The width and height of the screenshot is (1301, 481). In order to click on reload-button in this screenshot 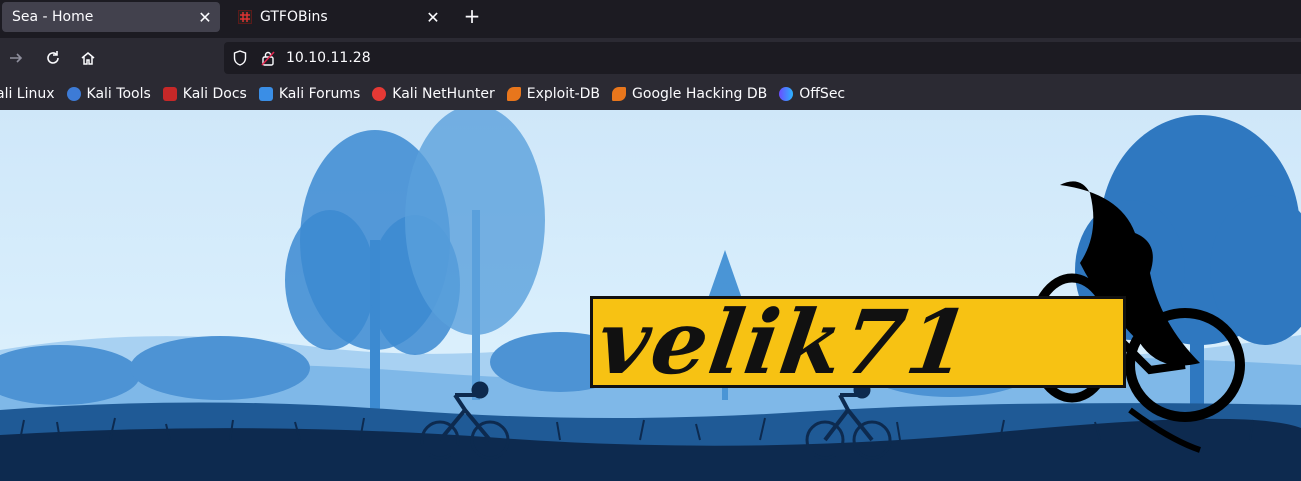, I will do `click(53, 58)`.